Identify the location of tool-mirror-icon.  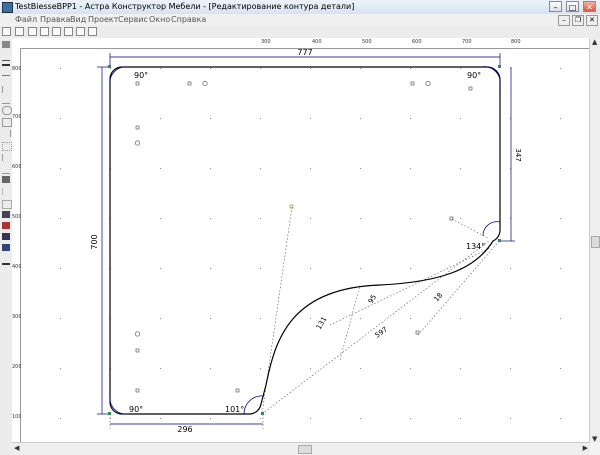
(6, 157).